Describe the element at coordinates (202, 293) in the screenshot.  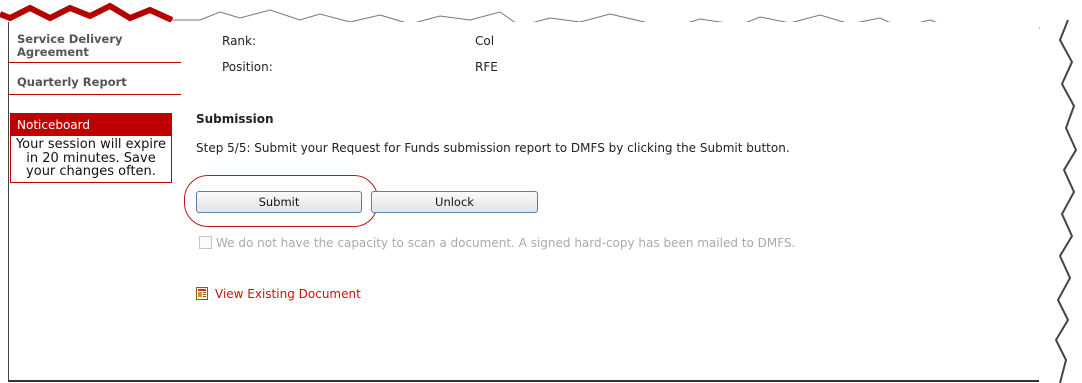
I see `document-icon` at that location.